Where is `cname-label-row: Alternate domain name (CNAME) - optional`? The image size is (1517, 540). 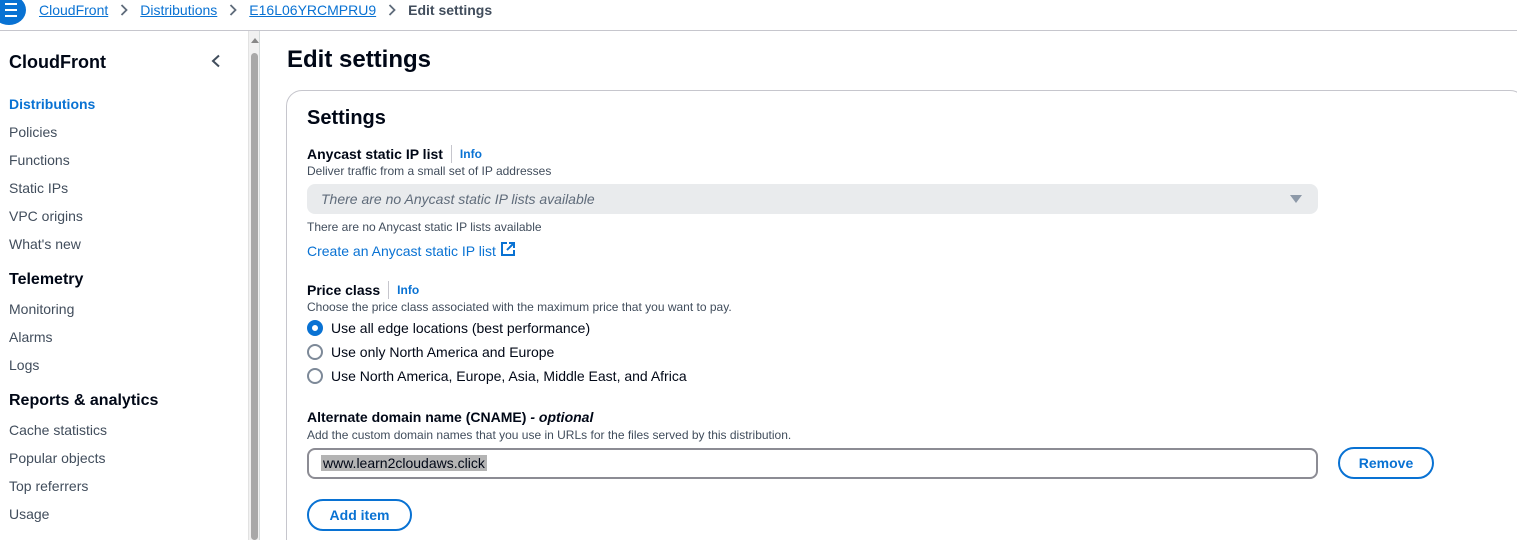
cname-label-row: Alternate domain name (CNAME) - optional is located at coordinates (450, 417).